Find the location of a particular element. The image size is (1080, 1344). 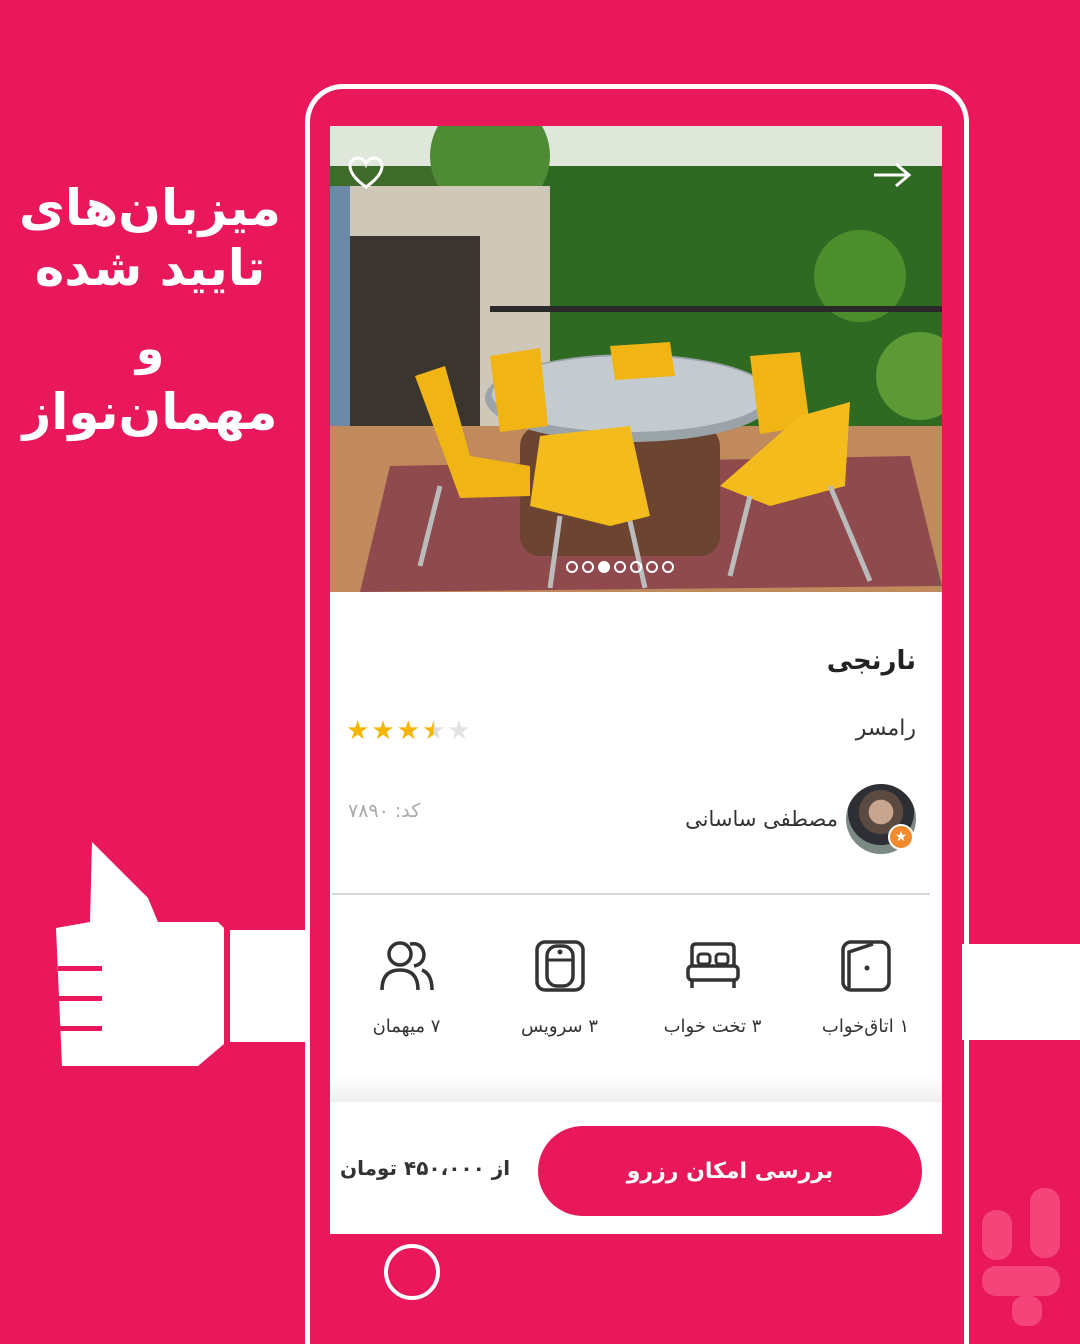

price-label: از ۴۵۰،۰۰۰ تومان is located at coordinates (425, 1168).